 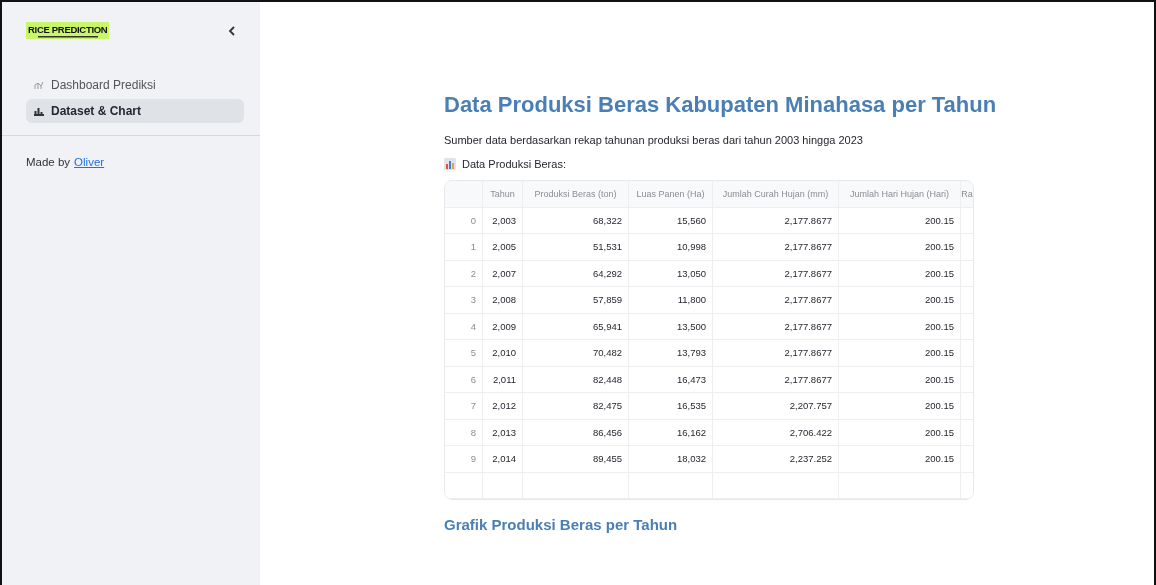 I want to click on row-index: 3, so click(x=464, y=300).